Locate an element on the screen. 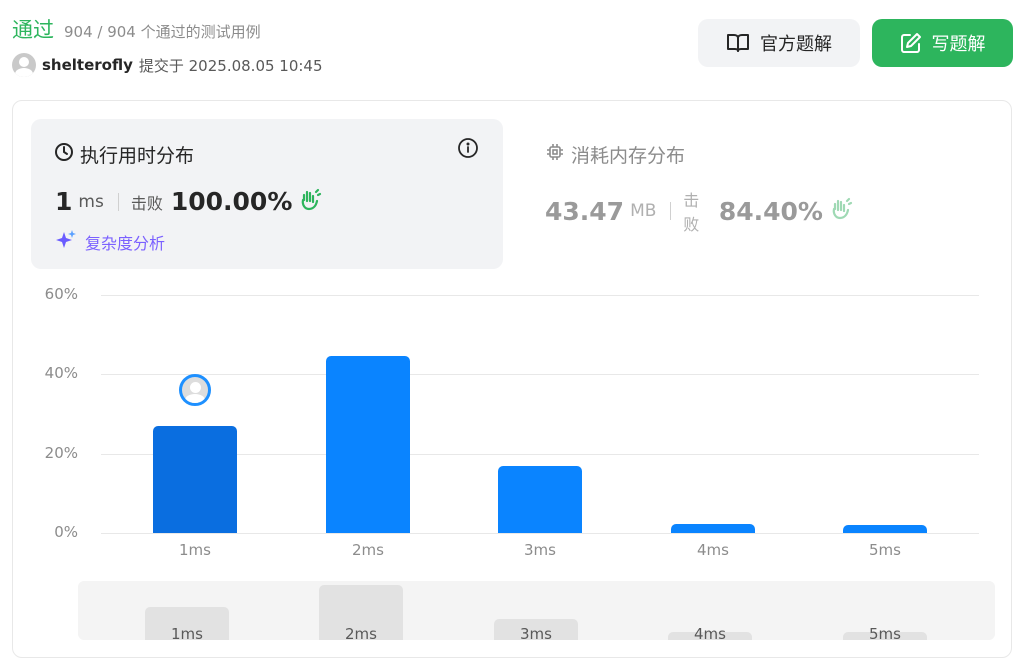  runtime-title-label: 执行用时分布 is located at coordinates (137, 156).